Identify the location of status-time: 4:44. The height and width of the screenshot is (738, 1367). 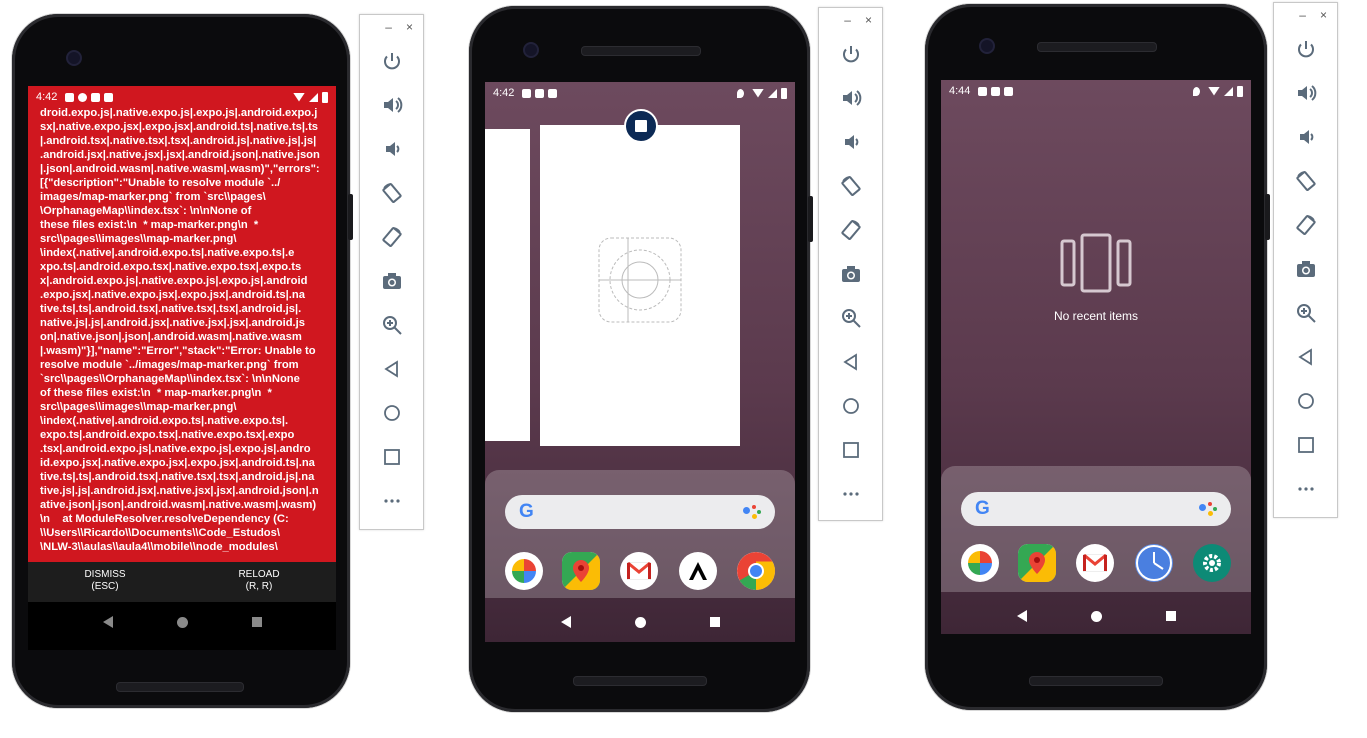
(960, 91).